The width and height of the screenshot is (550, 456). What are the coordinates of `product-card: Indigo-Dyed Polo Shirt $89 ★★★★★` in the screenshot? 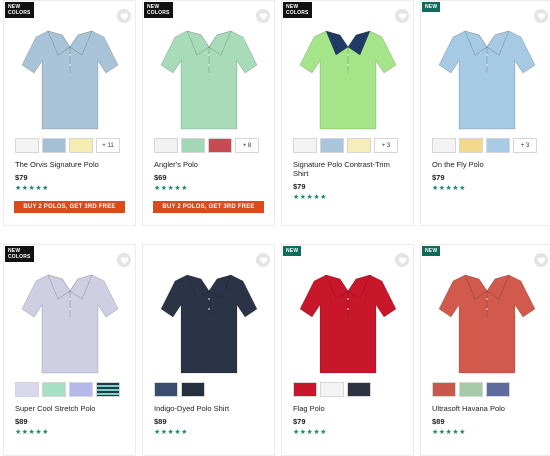 It's located at (208, 350).